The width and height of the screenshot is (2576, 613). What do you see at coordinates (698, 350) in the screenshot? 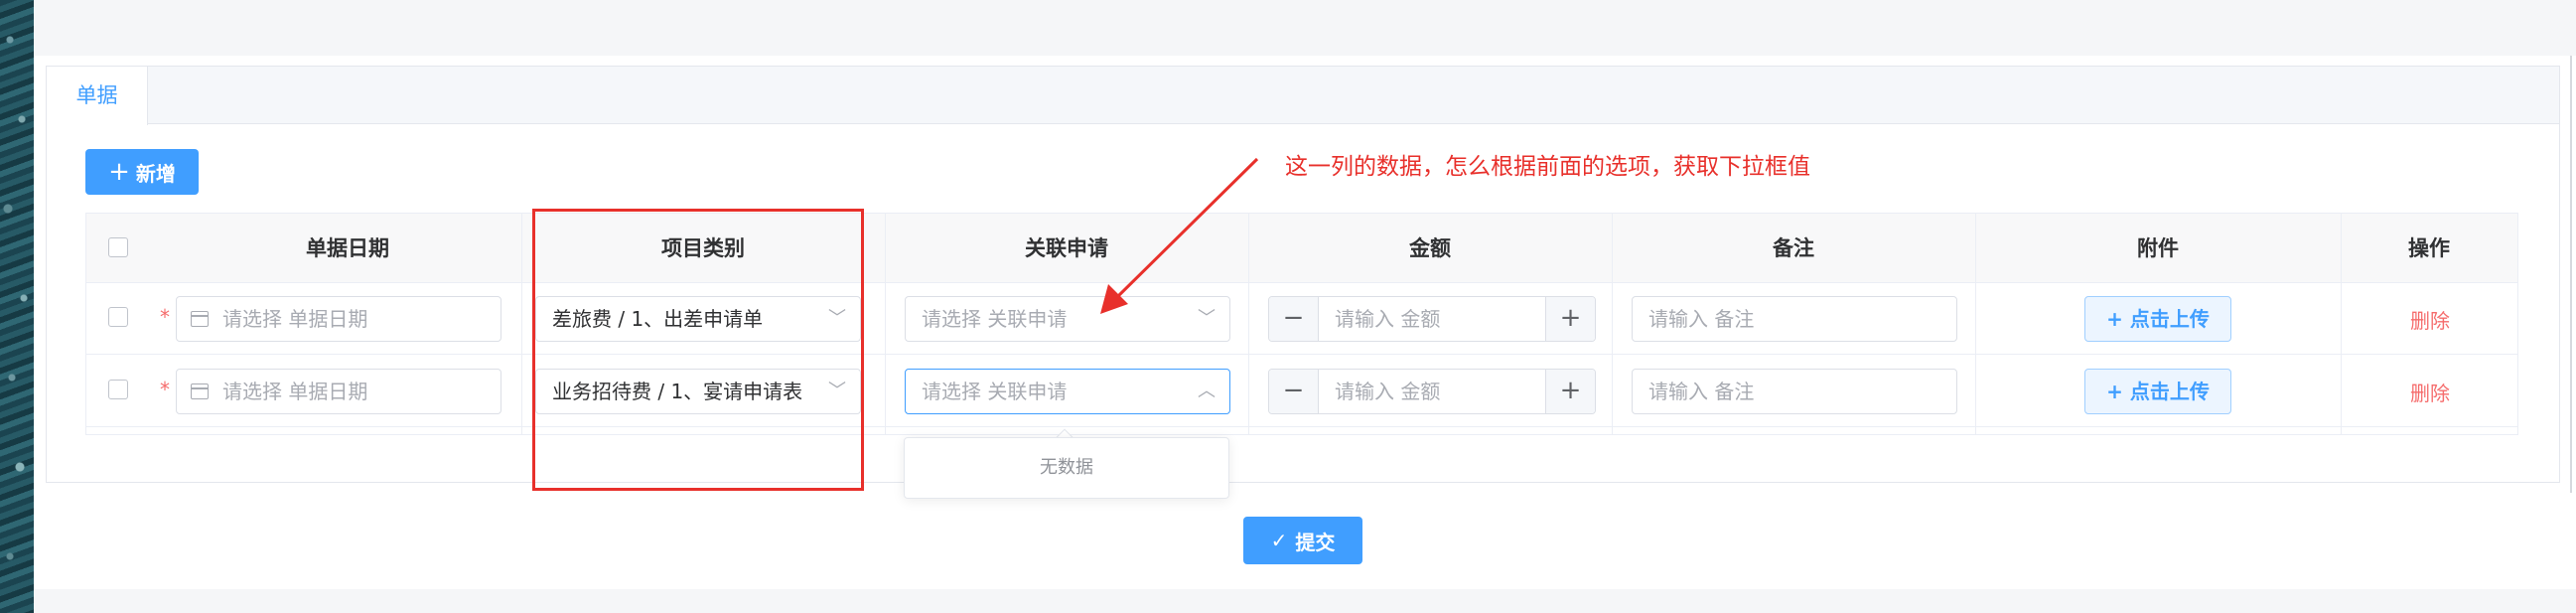
I see `highlight-box` at bounding box center [698, 350].